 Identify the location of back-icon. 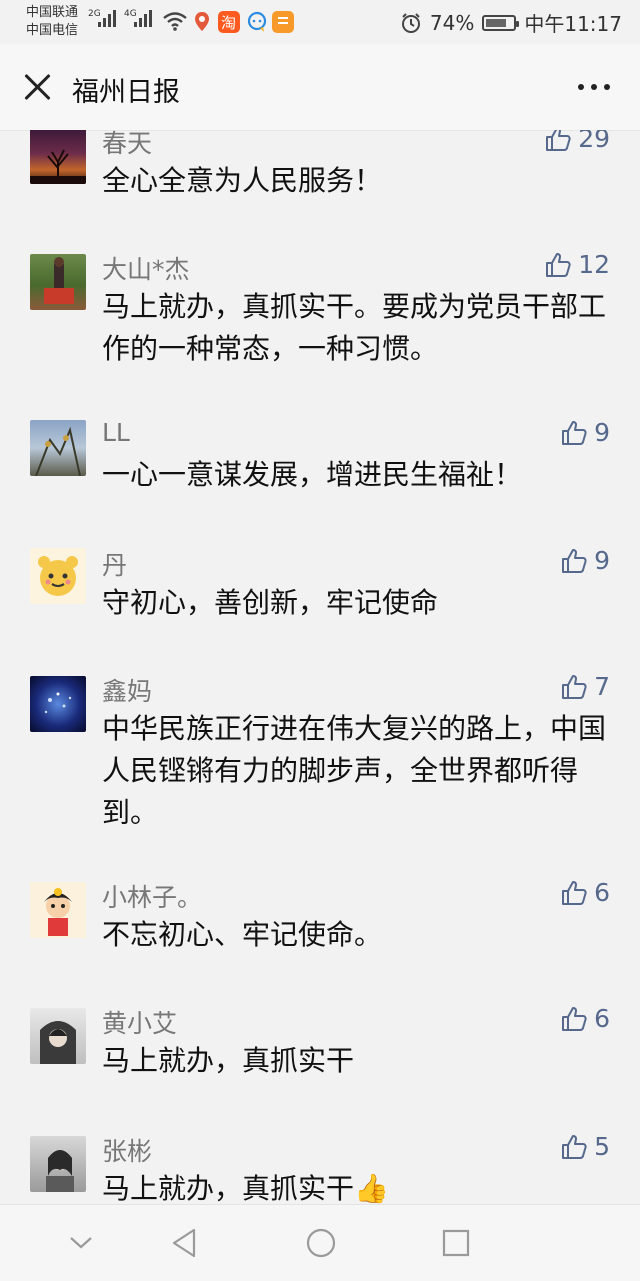
(184, 1243).